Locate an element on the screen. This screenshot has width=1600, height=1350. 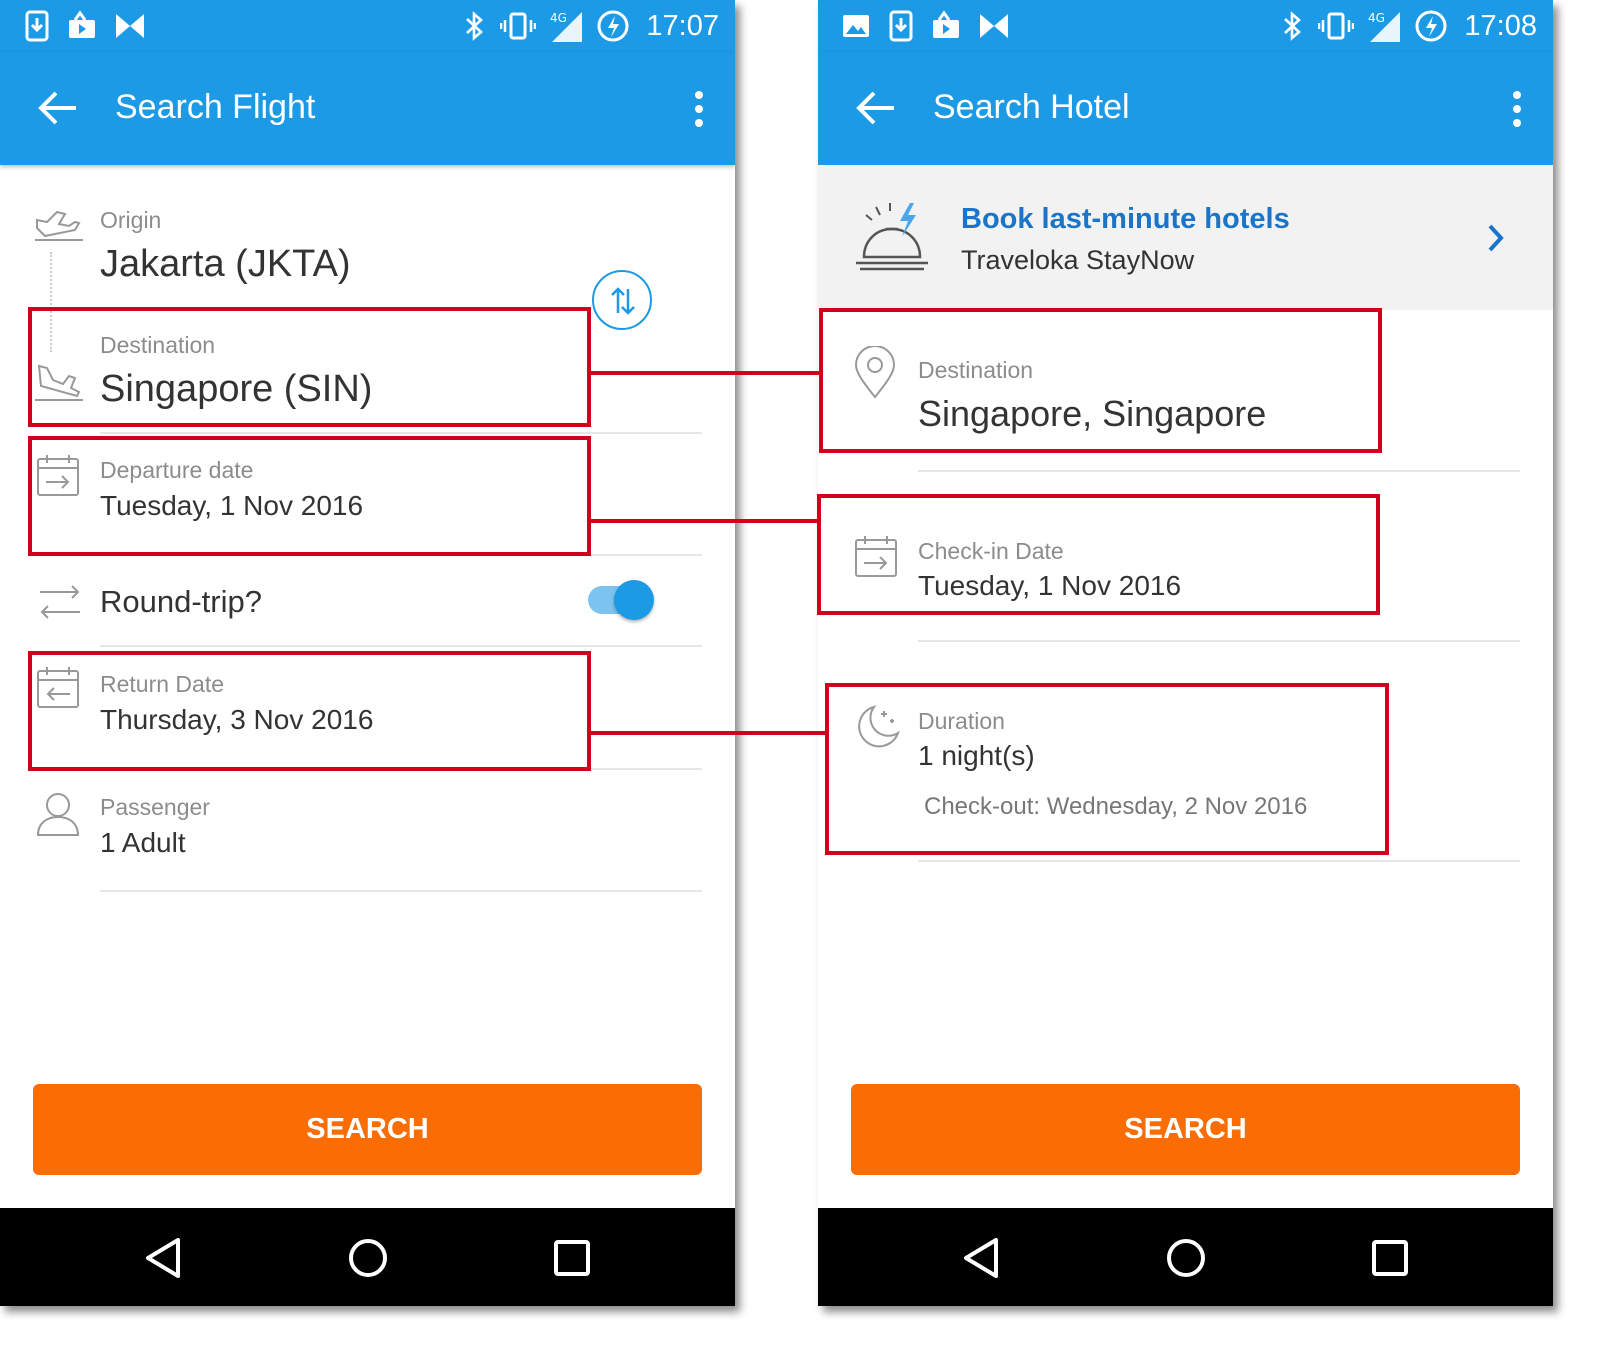
image-icon is located at coordinates (856, 26).